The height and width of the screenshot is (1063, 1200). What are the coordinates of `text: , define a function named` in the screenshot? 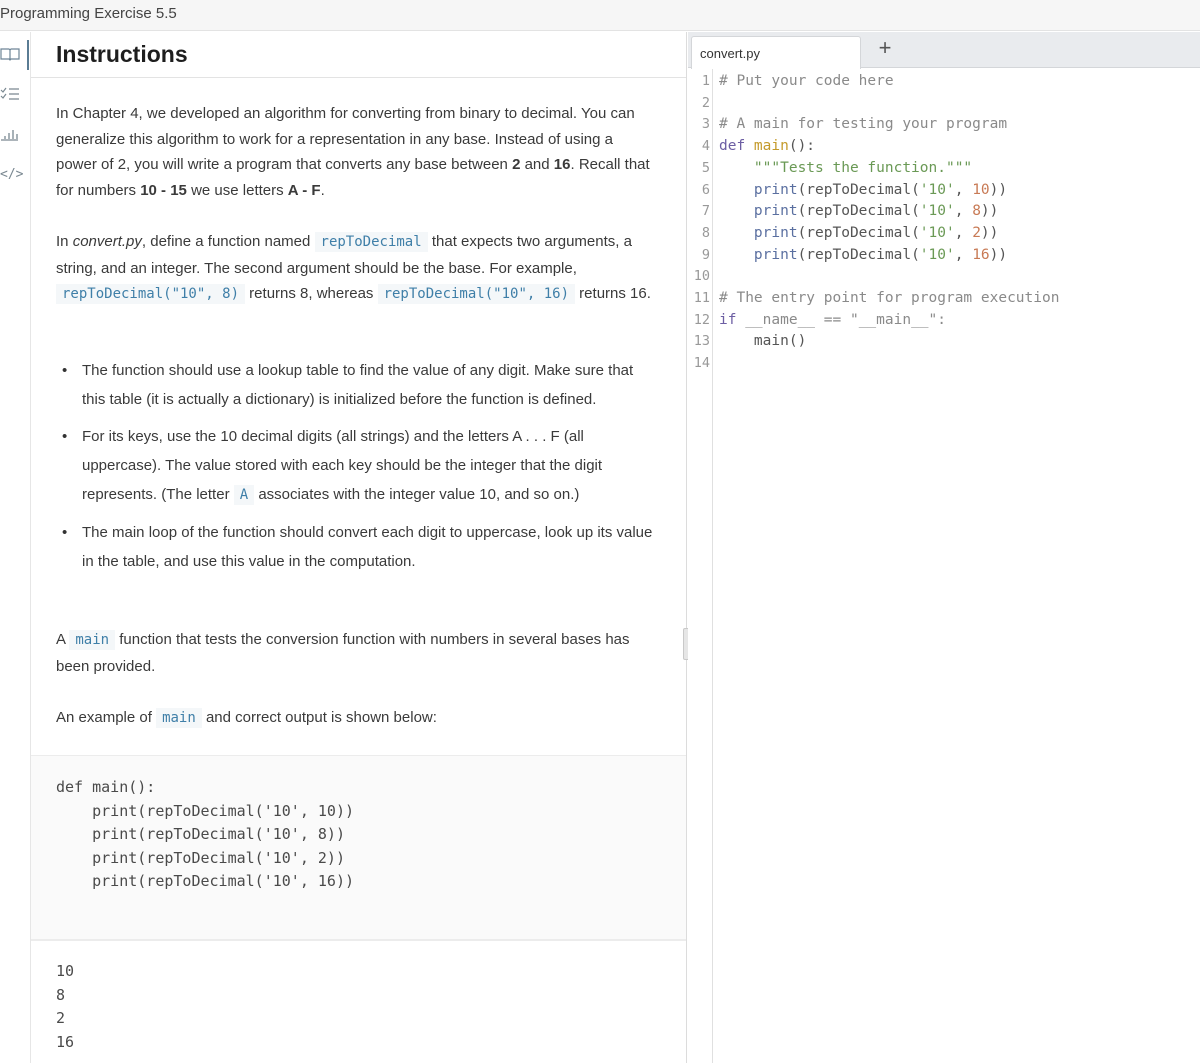 It's located at (228, 241).